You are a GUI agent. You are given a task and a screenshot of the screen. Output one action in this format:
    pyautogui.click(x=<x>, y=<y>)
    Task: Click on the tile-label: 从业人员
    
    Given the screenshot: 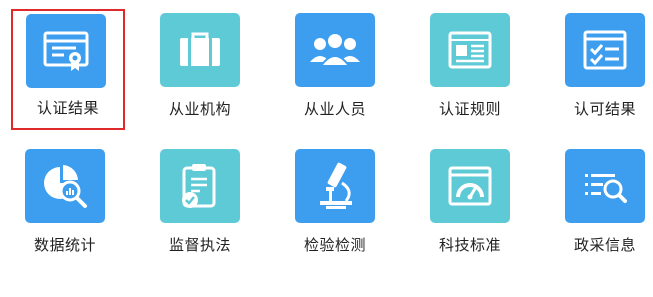 What is the action you would take?
    pyautogui.click(x=334, y=109)
    